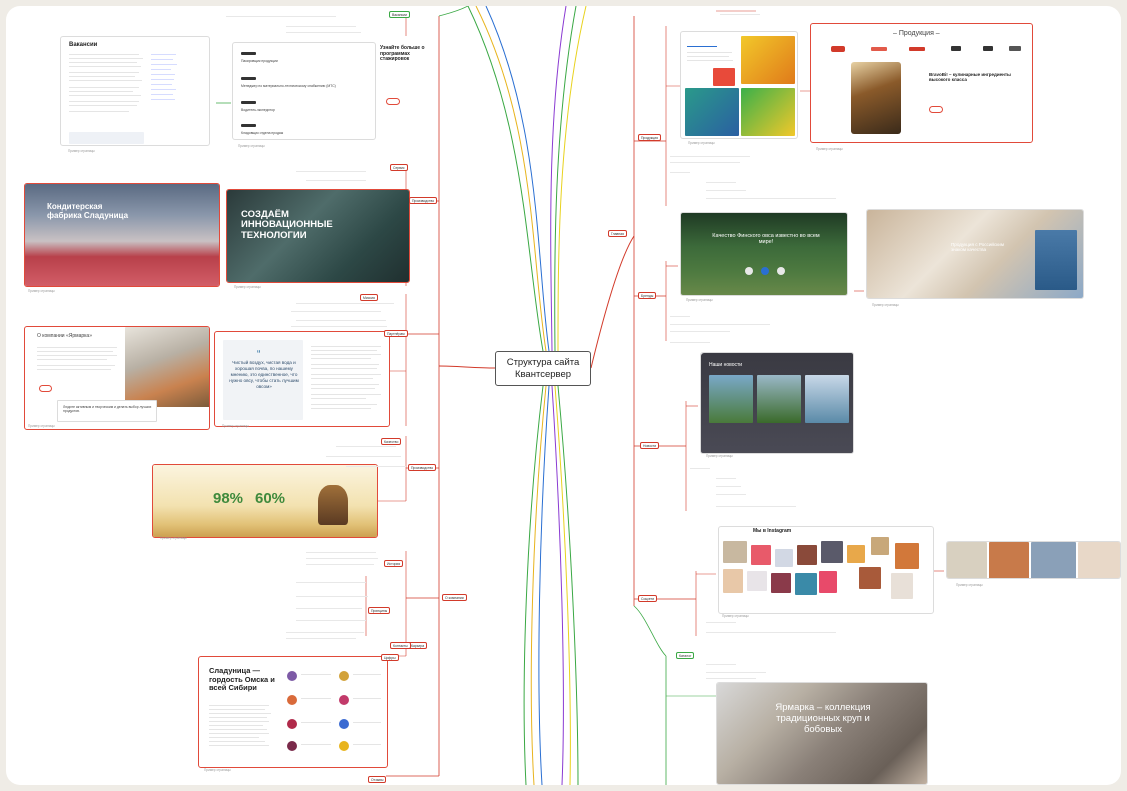 The image size is (1127, 791). What do you see at coordinates (978, 247) in the screenshot?
I see `product-card-title: Продукция с Российским знаком качества` at bounding box center [978, 247].